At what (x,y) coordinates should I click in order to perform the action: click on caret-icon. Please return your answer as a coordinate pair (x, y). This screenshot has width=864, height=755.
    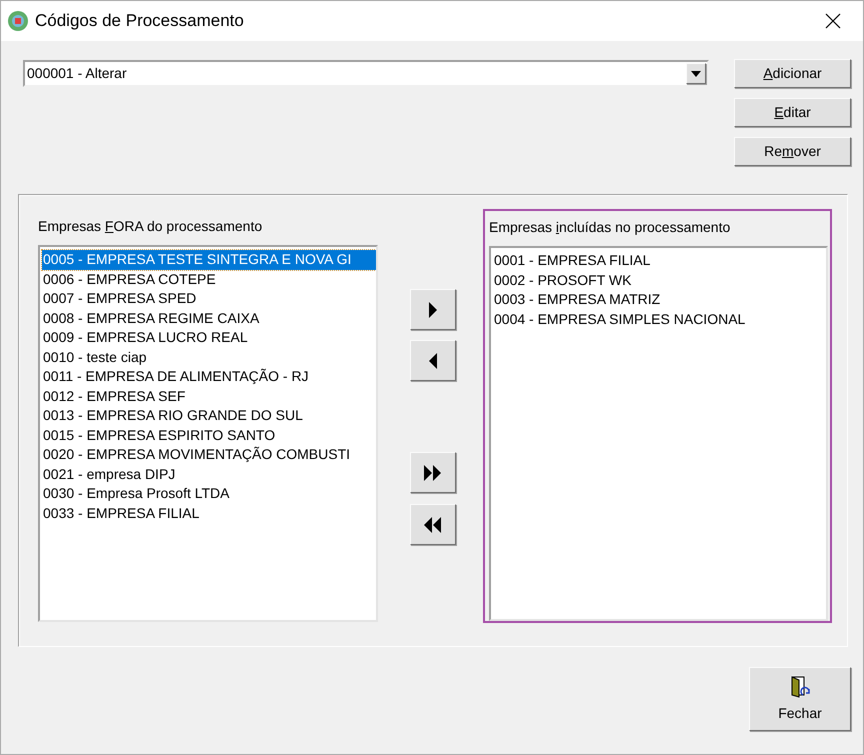
    Looking at the image, I should click on (696, 73).